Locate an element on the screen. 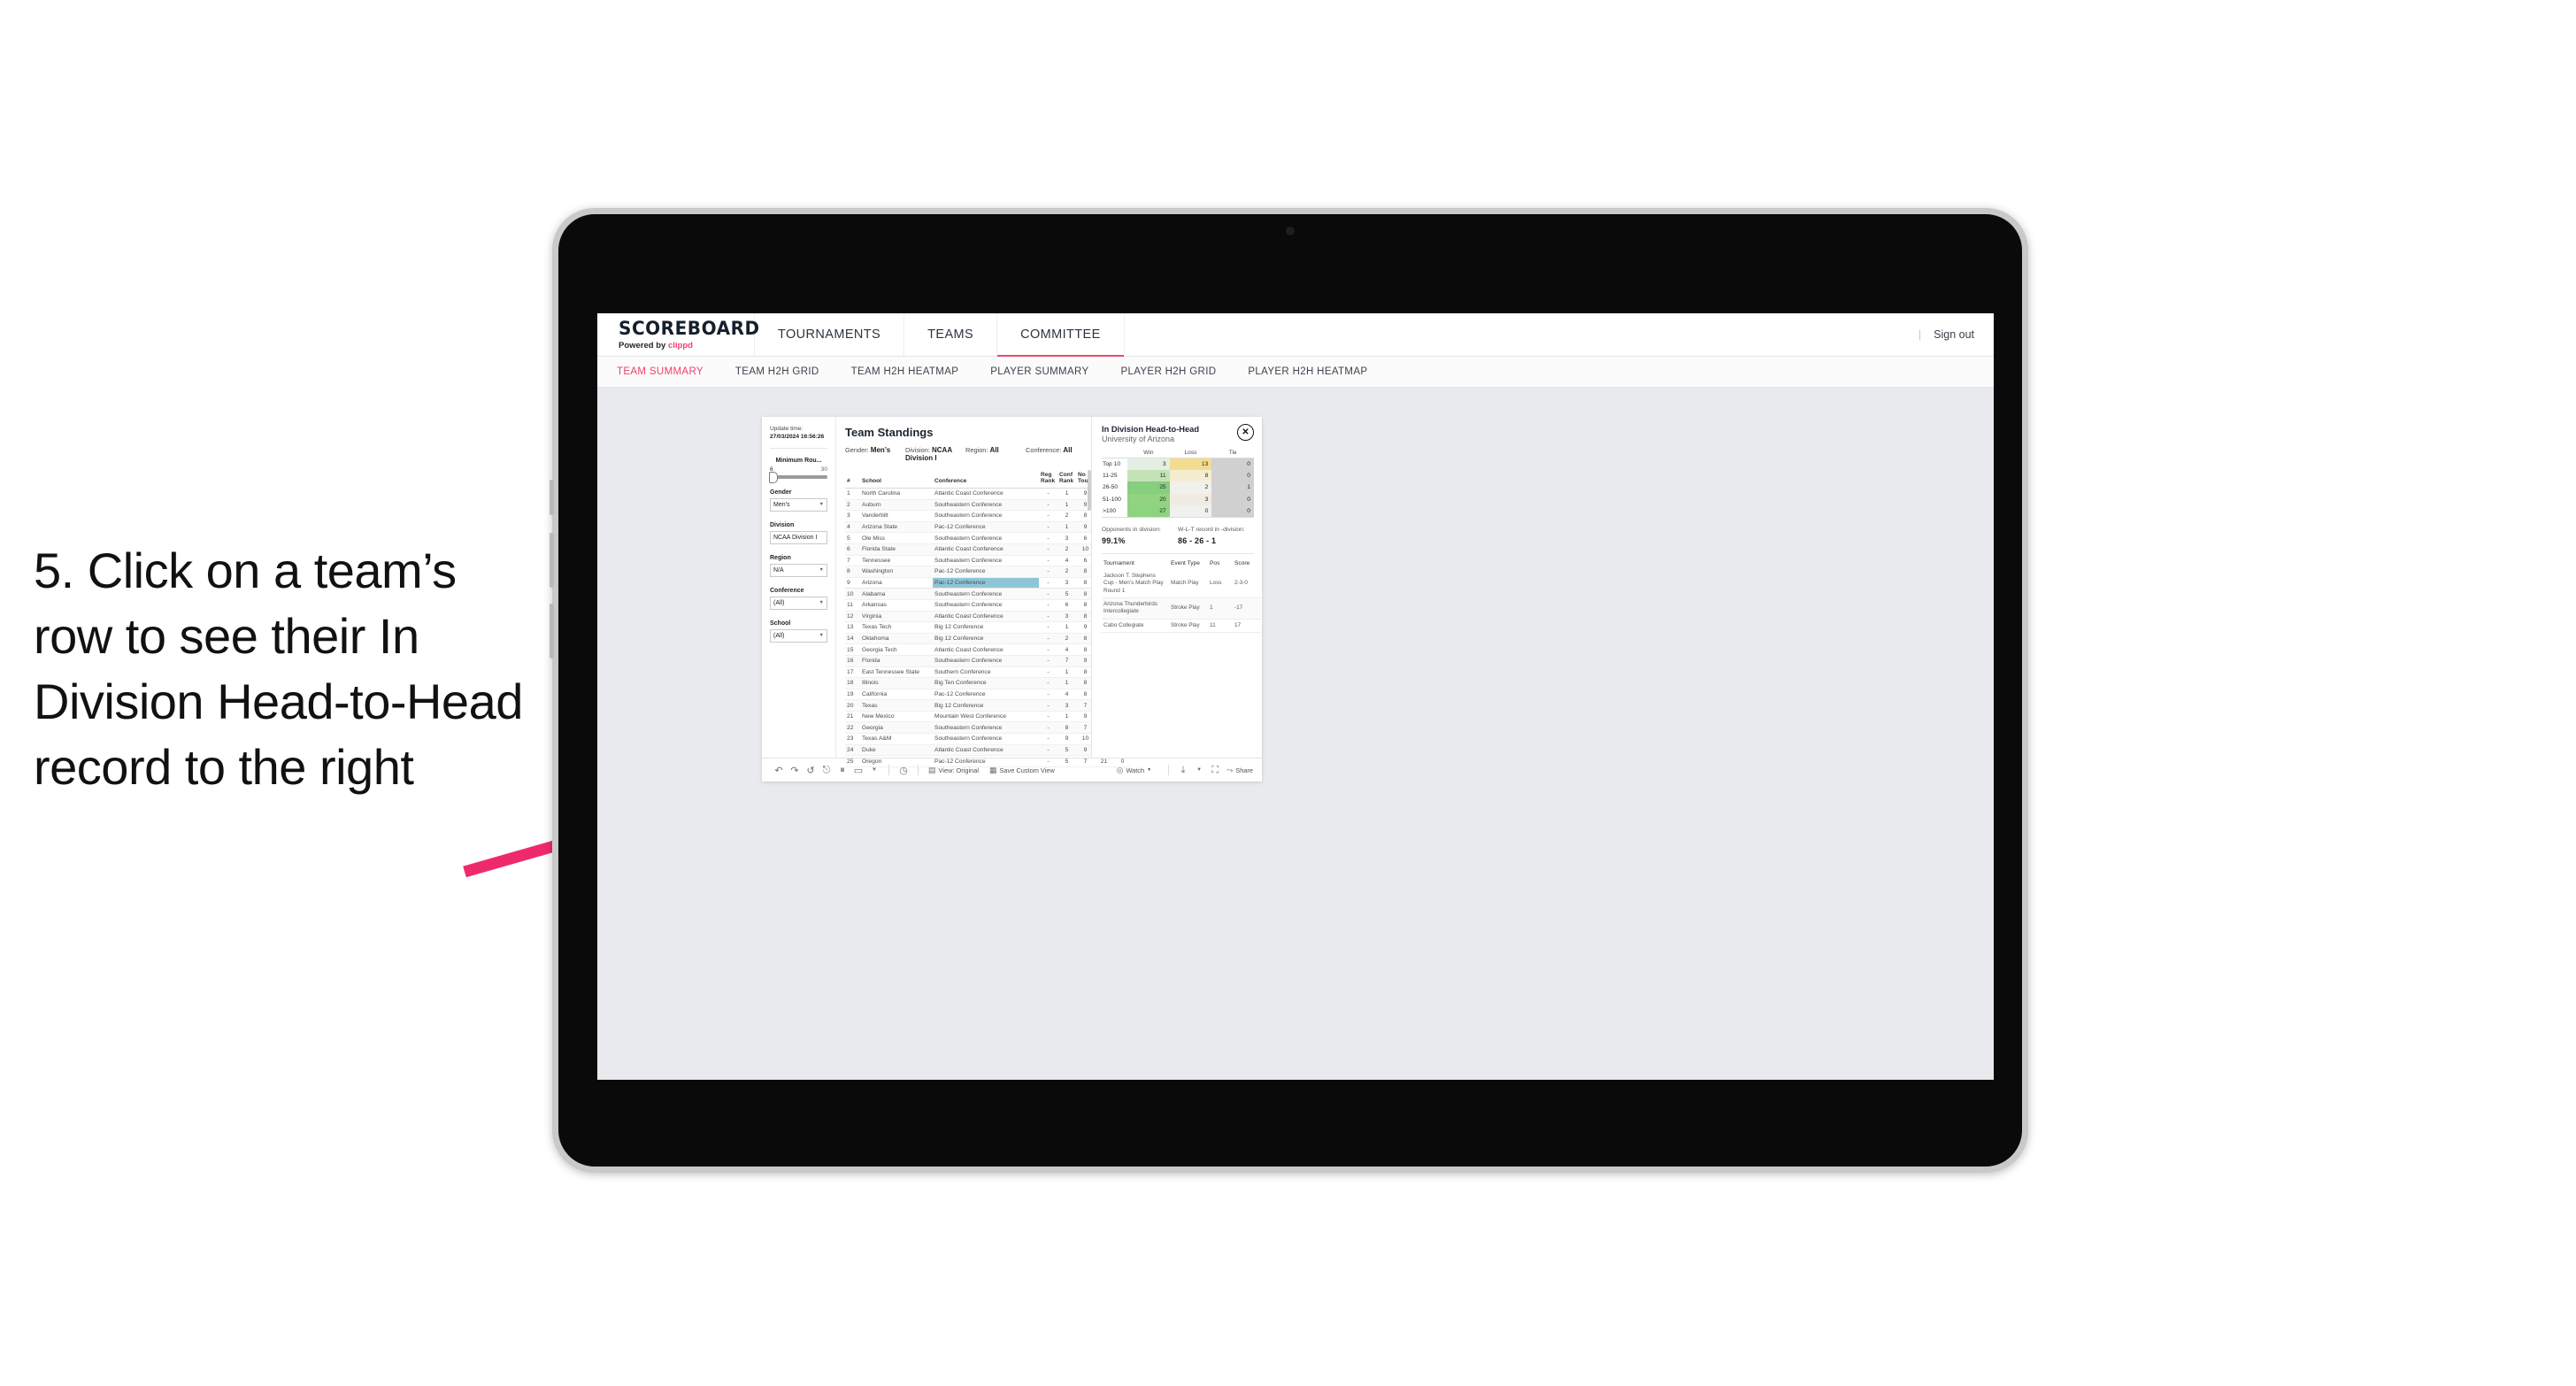  slider-handle is located at coordinates (773, 478).